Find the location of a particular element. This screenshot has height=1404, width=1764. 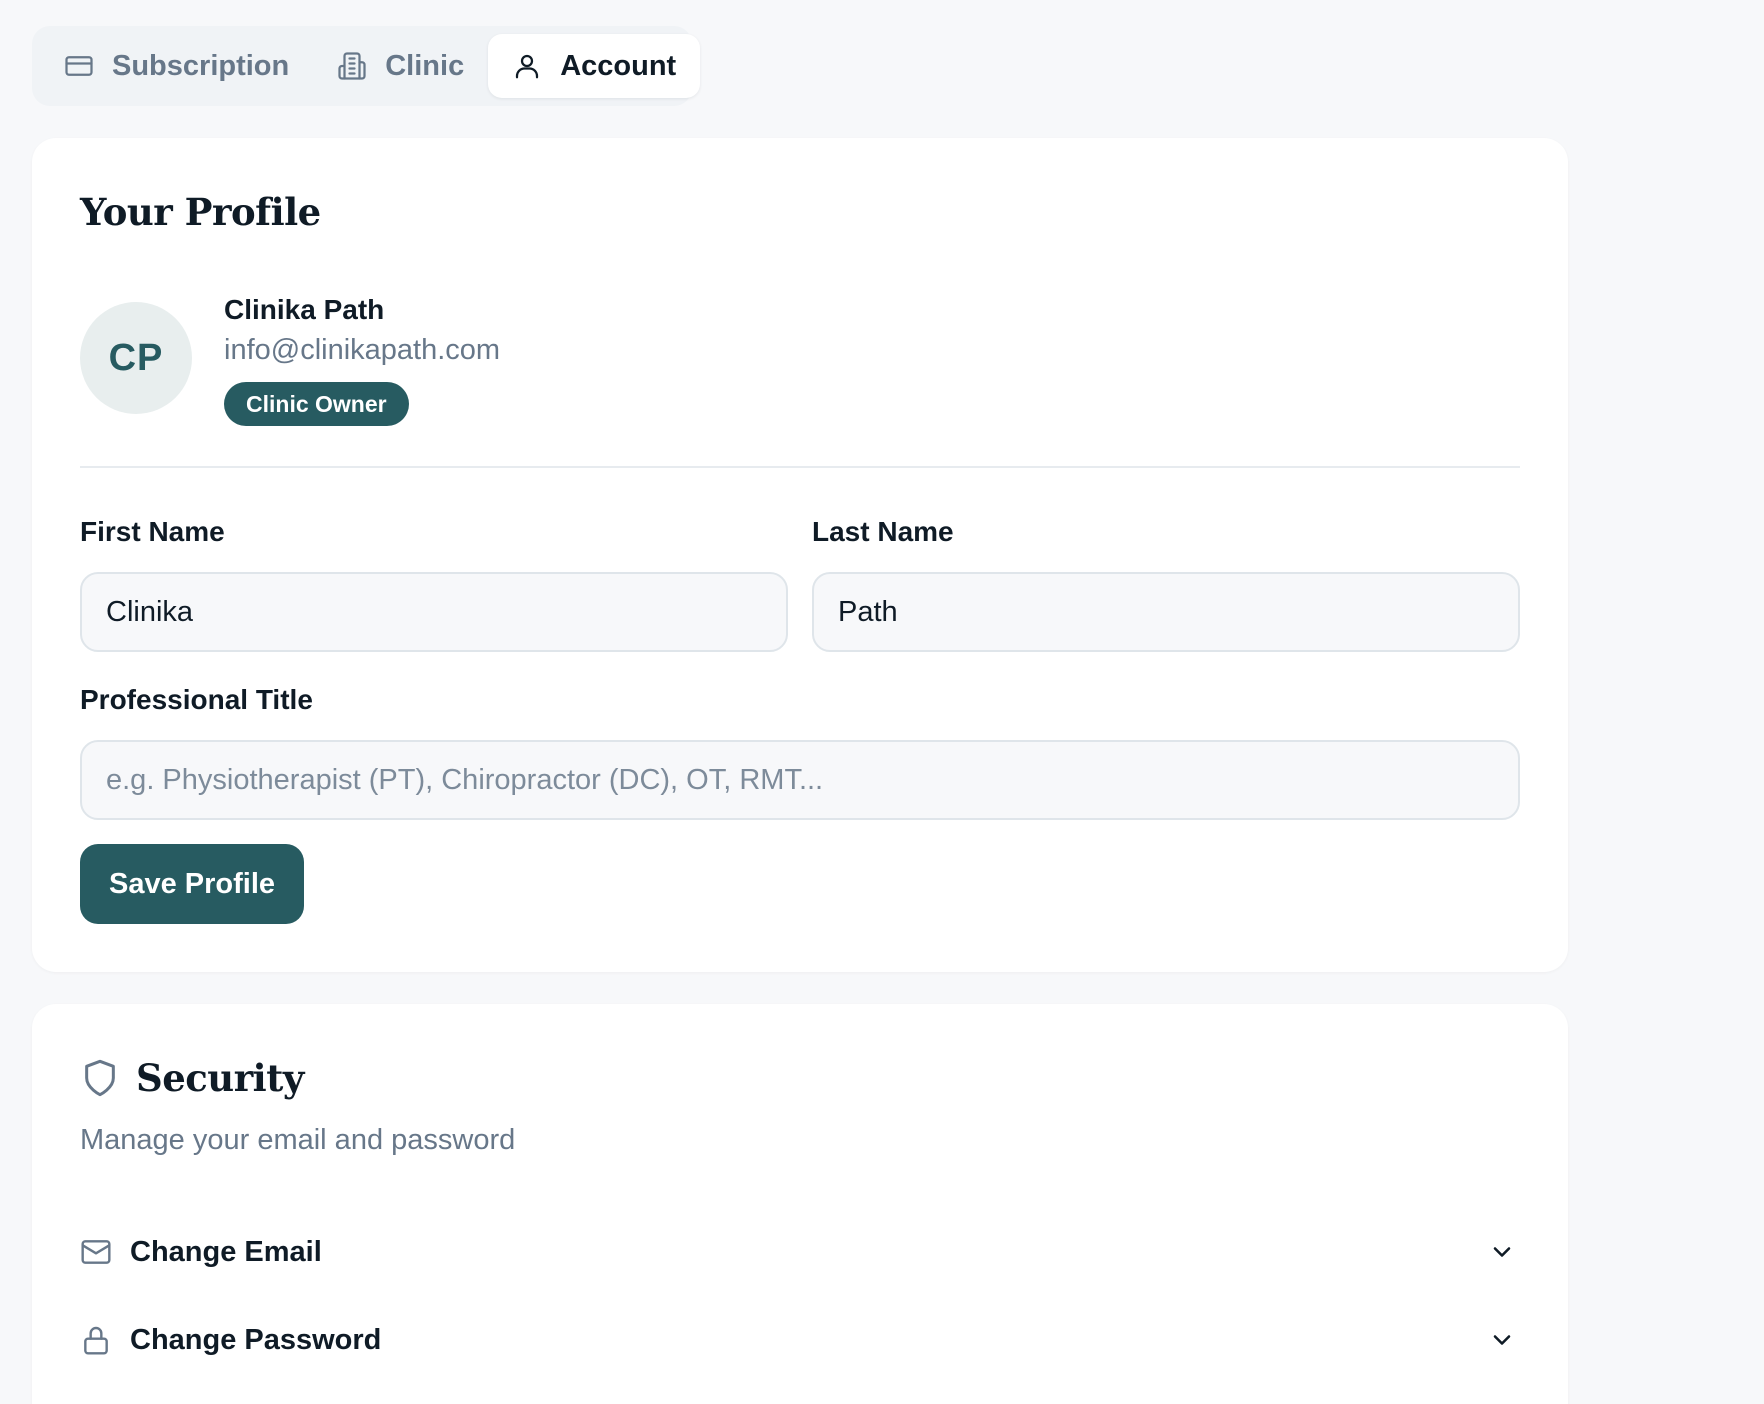

save-profile-button: Save Profile is located at coordinates (192, 884).